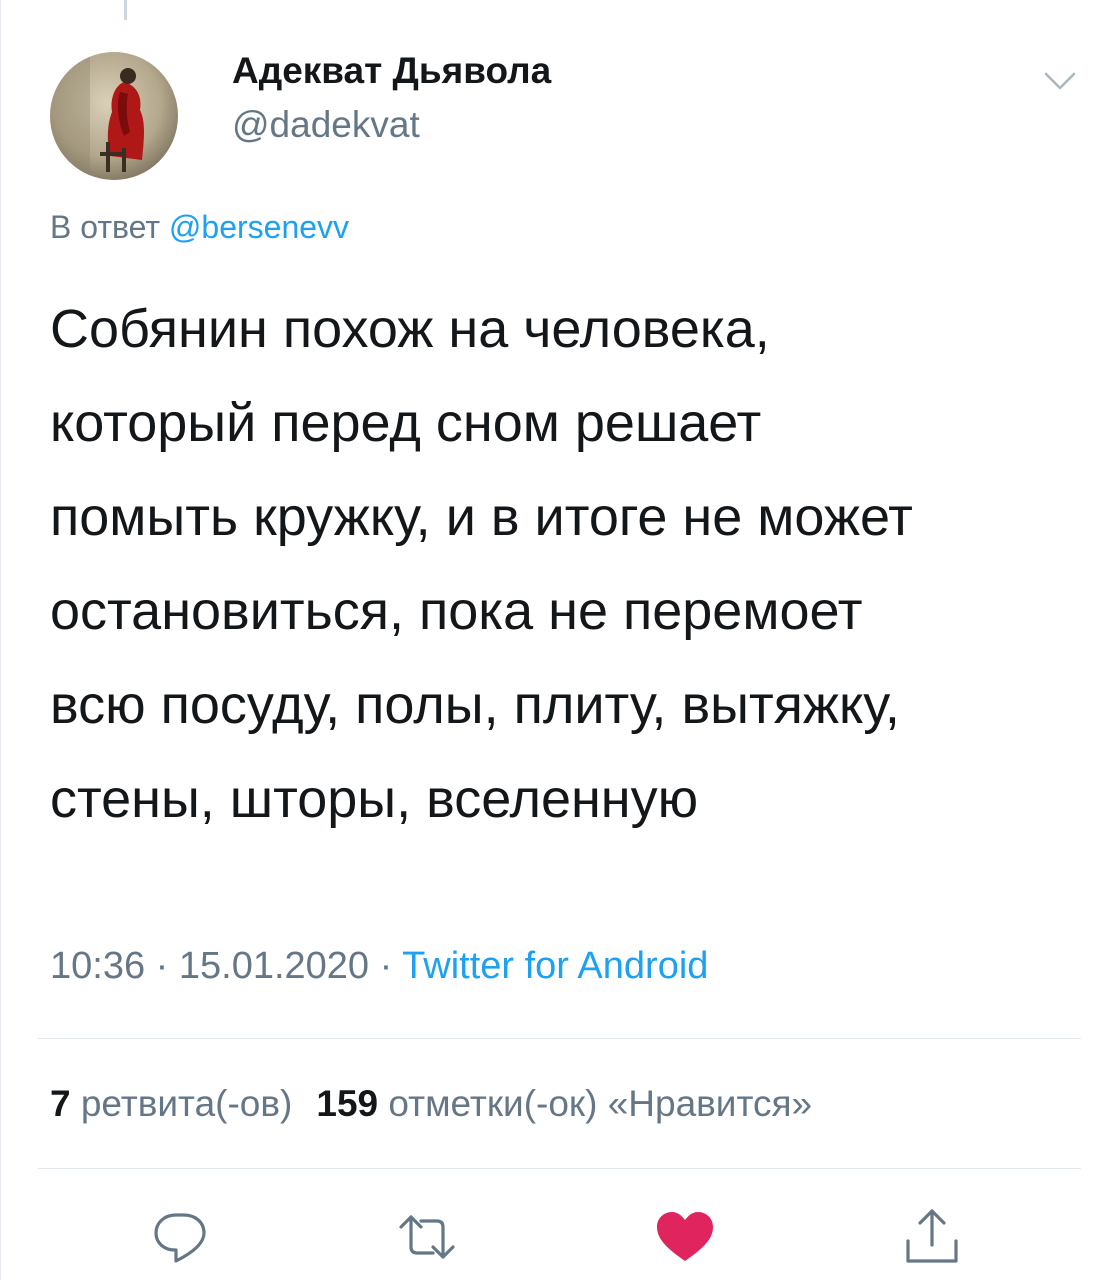 This screenshot has width=1101, height=1280. What do you see at coordinates (481, 517) in the screenshot?
I see `tweet-text-line: помыть кружку, и в итоге не может` at bounding box center [481, 517].